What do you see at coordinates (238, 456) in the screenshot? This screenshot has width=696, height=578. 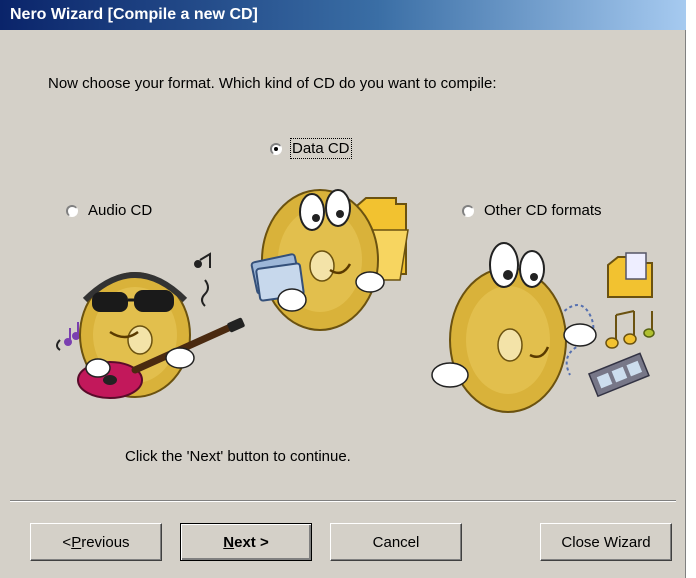 I see `continue-instructions: Click the 'Next' button to continue.` at bounding box center [238, 456].